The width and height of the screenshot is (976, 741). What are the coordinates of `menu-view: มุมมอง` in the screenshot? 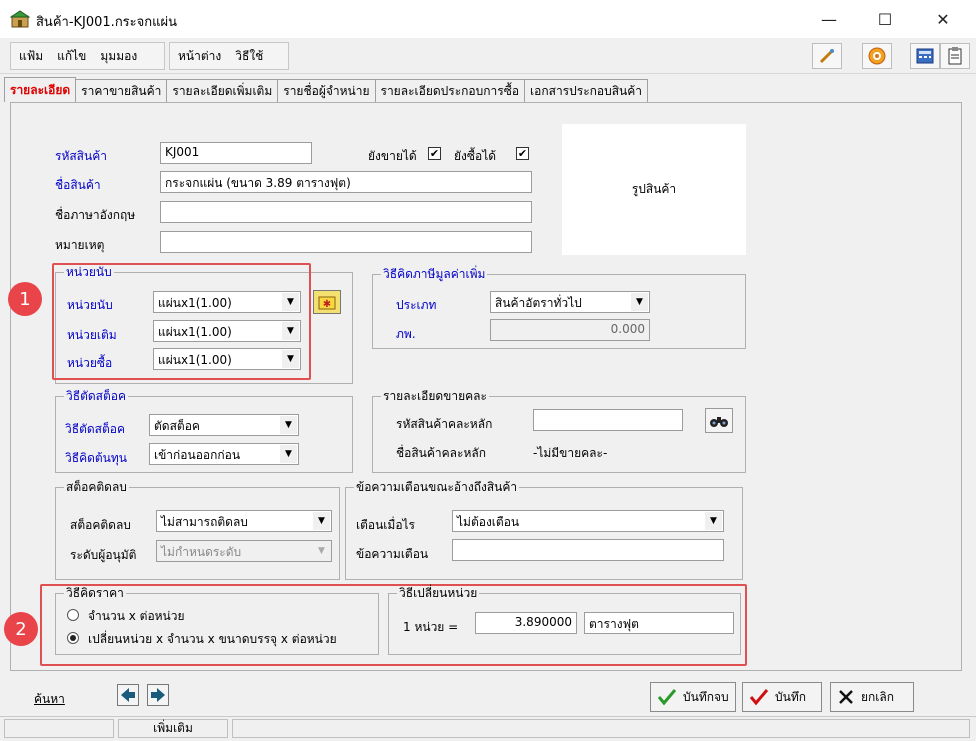 It's located at (118, 56).